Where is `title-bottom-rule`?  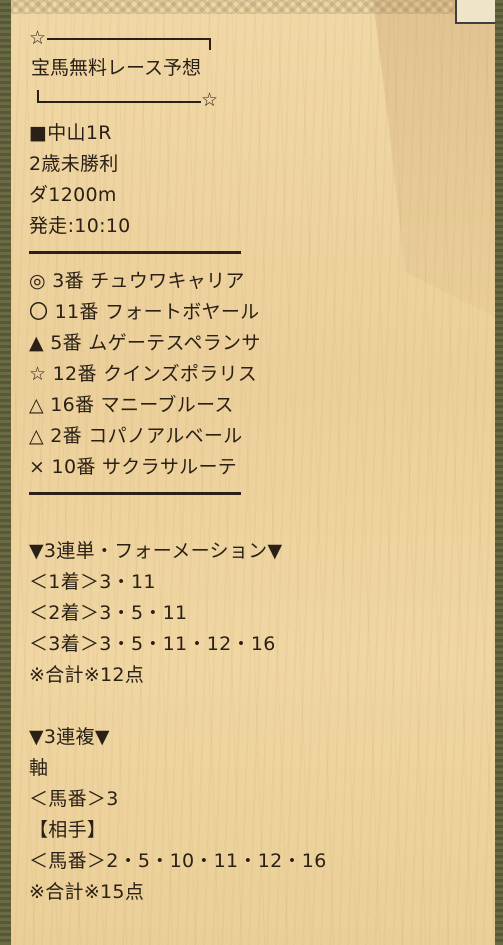
title-bottom-rule is located at coordinates (119, 102).